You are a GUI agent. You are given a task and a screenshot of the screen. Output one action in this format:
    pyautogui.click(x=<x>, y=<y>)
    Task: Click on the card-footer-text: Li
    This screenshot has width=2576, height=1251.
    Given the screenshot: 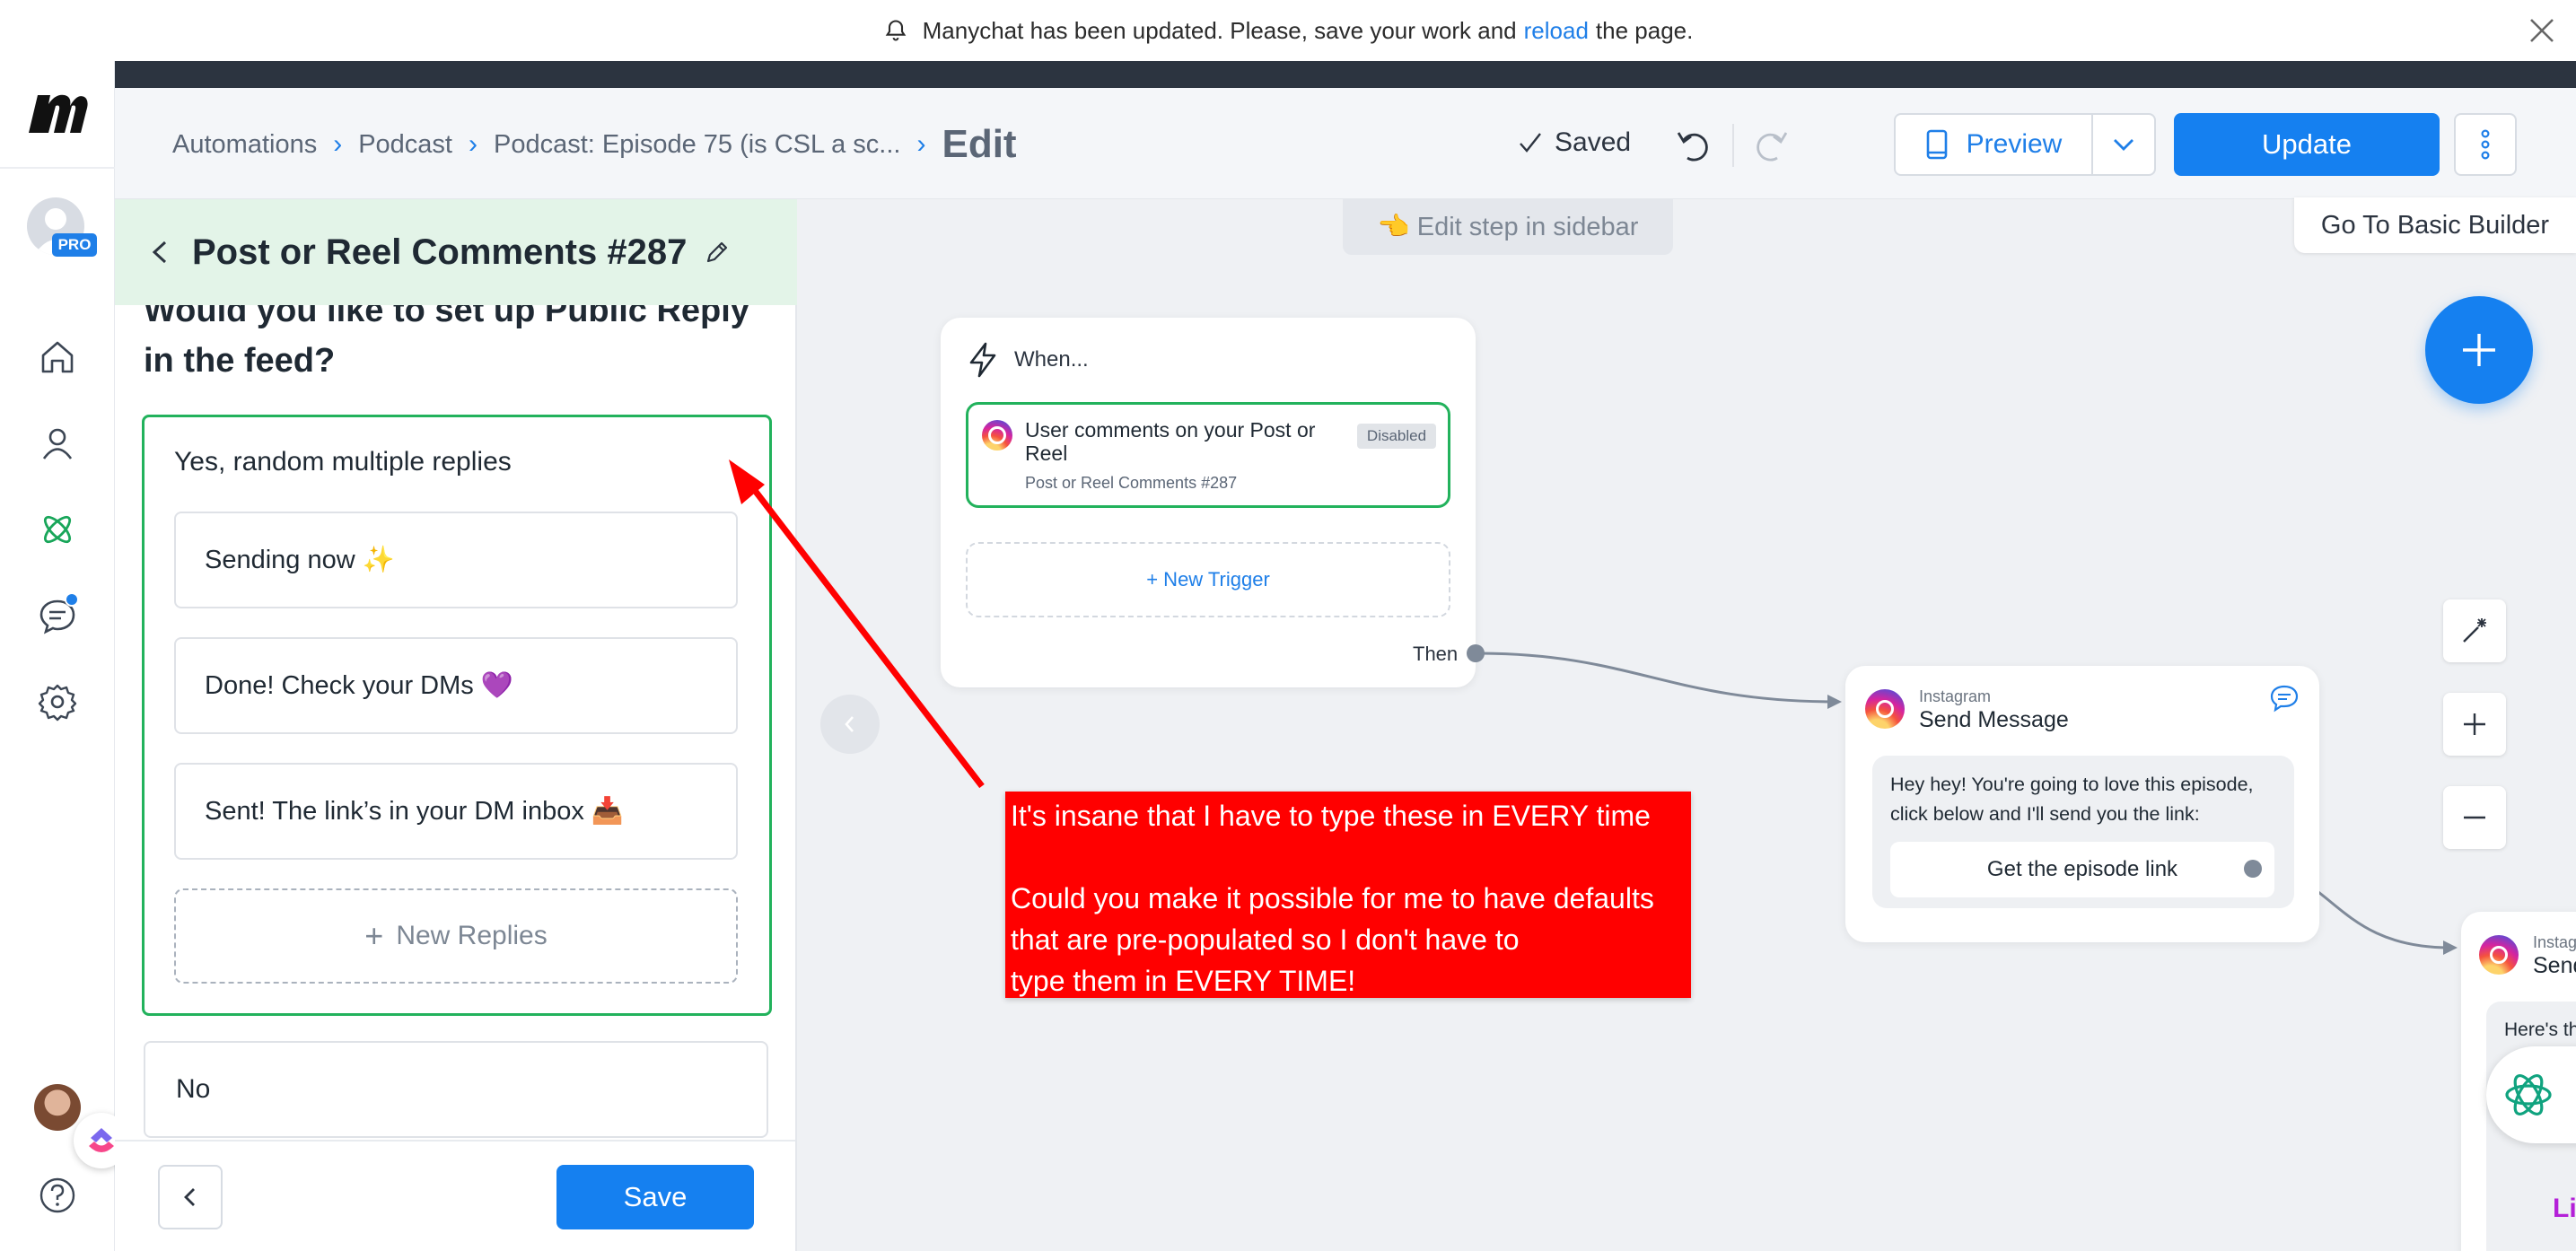 What is the action you would take?
    pyautogui.click(x=2564, y=1209)
    